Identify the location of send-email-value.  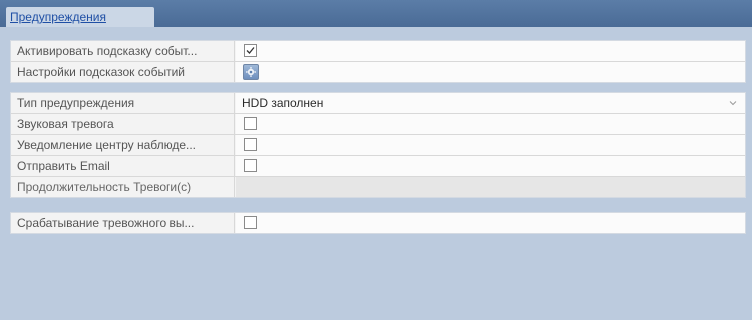
(490, 166).